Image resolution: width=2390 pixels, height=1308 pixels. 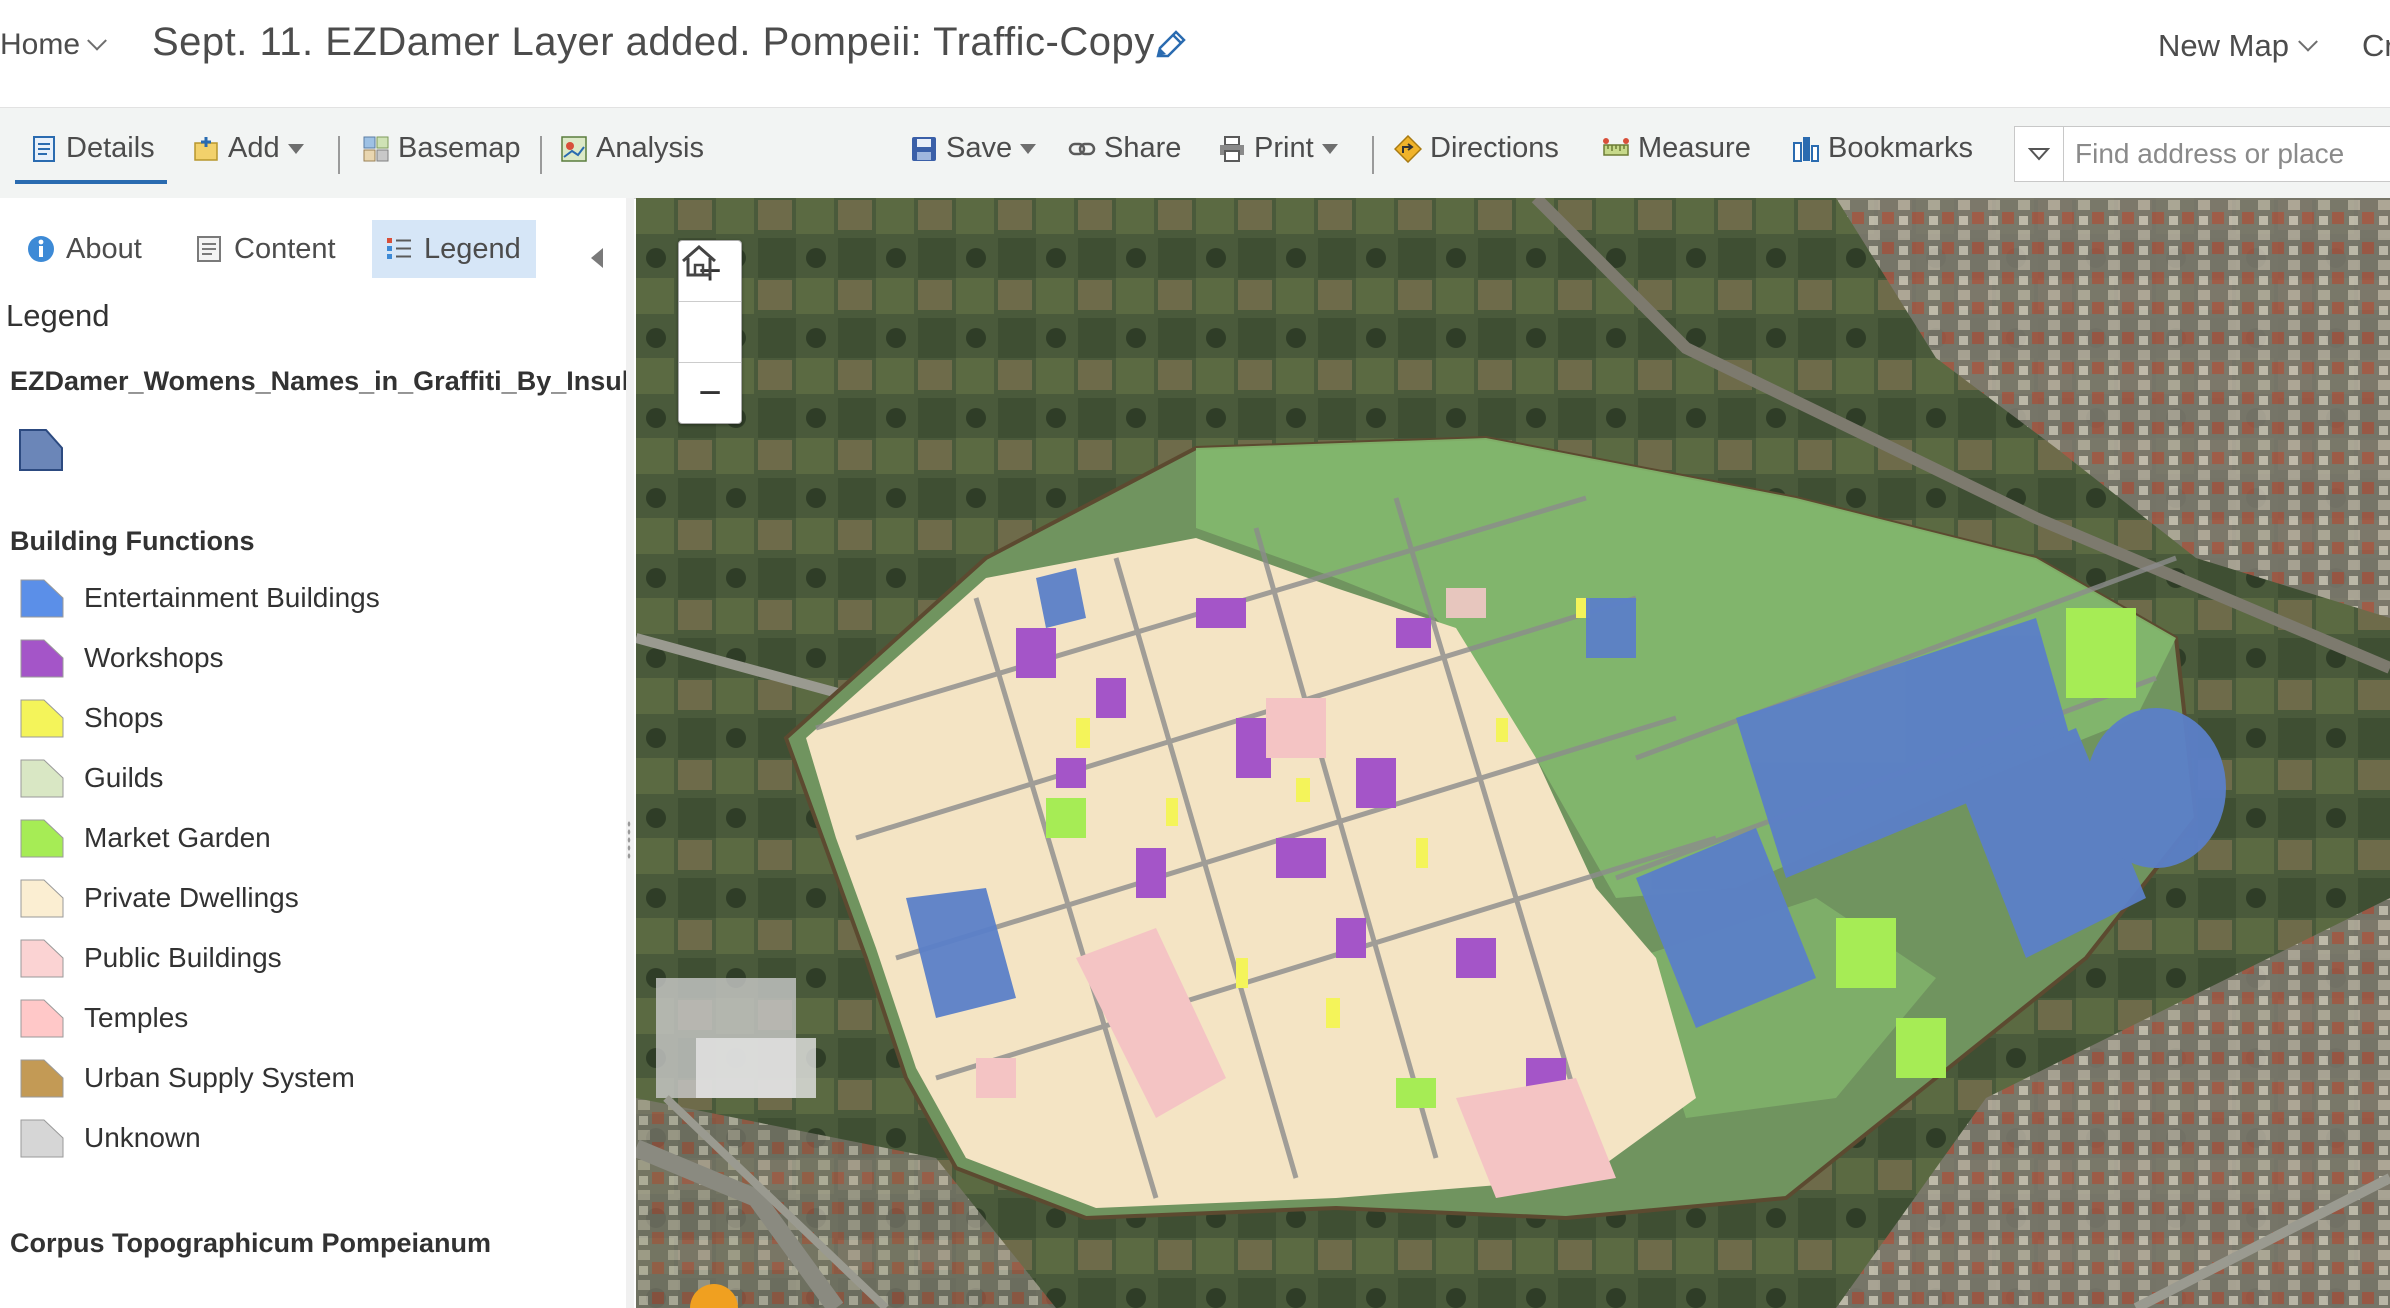 I want to click on tab-legend-label: Legend, so click(x=472, y=248).